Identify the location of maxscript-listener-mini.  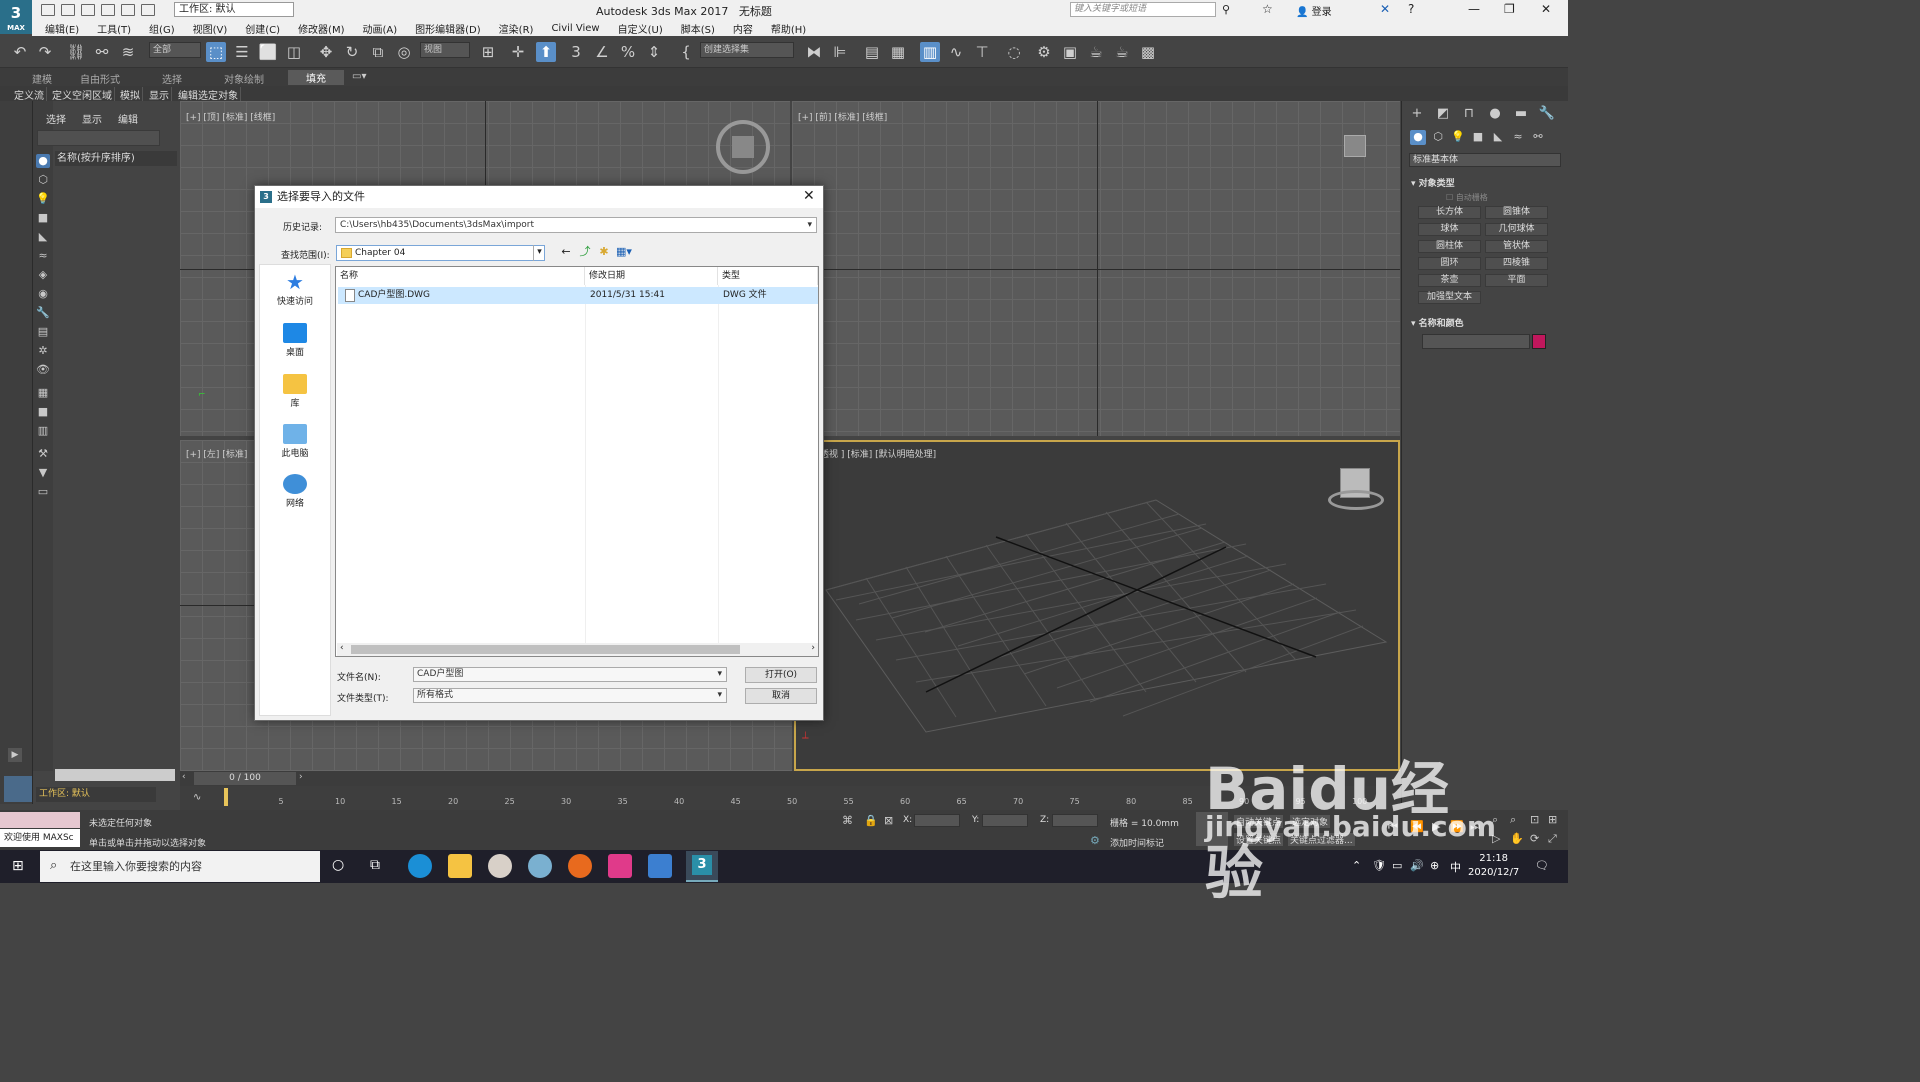
(40, 820).